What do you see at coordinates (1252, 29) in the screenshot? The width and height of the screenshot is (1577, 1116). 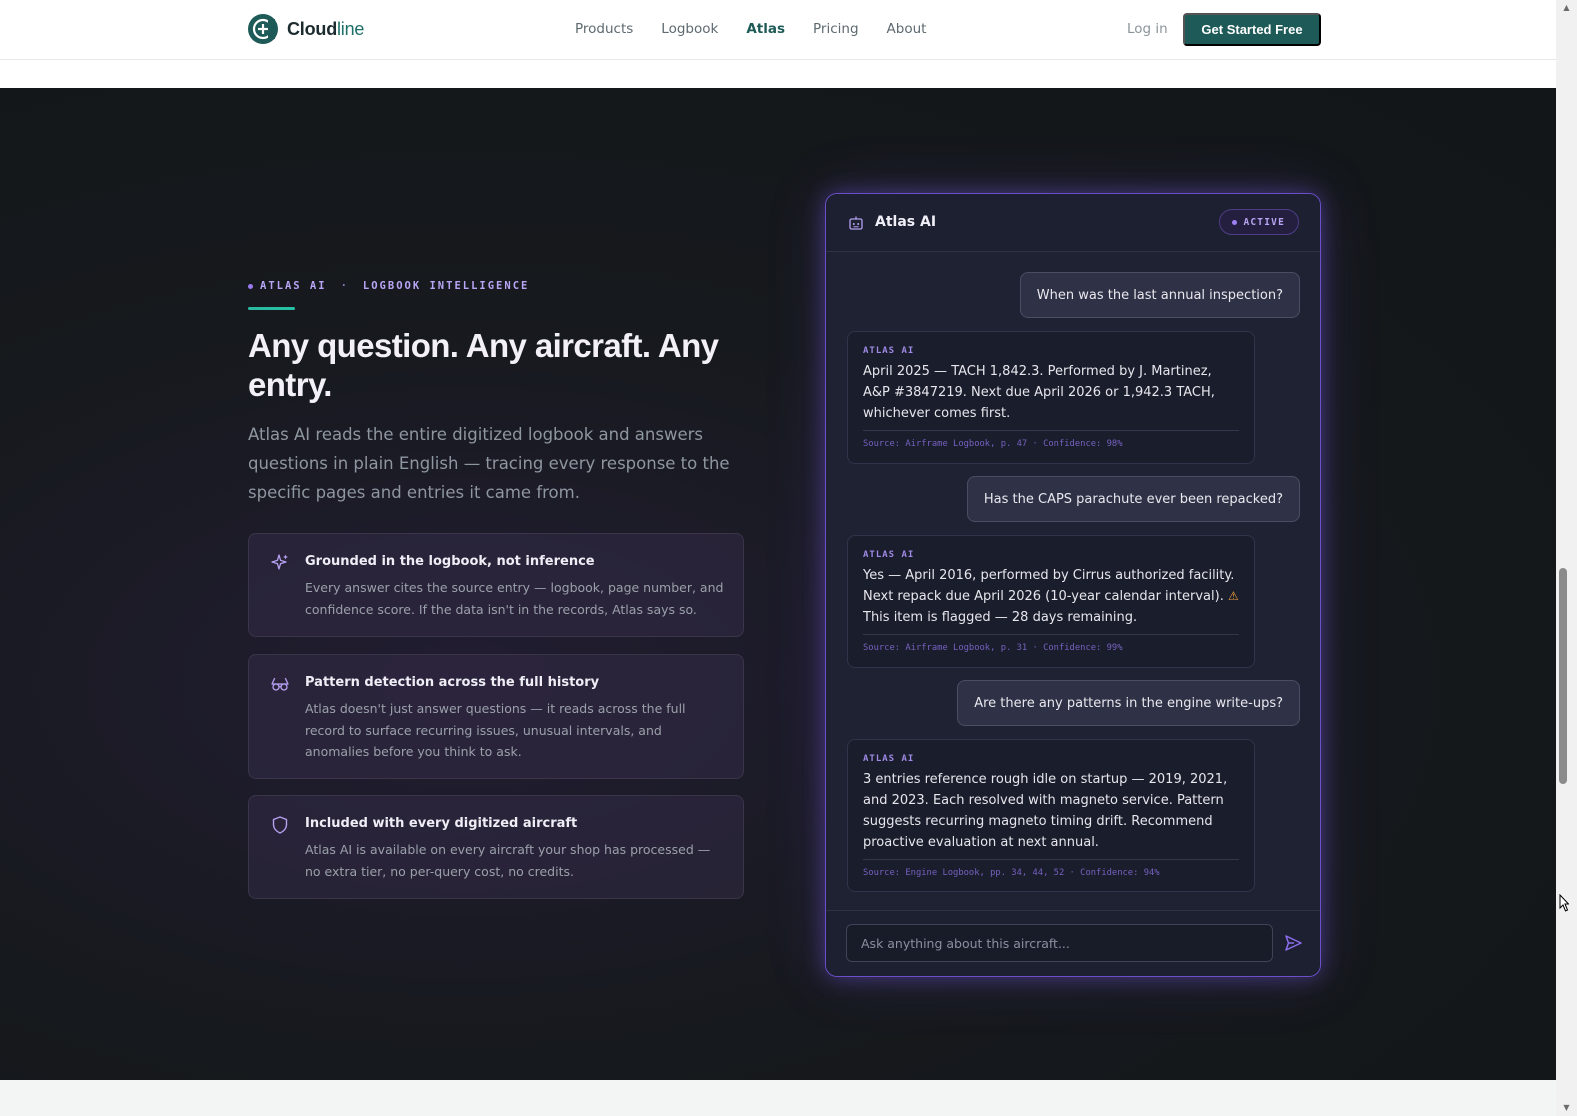 I see `get-started-button: Get Started Free` at bounding box center [1252, 29].